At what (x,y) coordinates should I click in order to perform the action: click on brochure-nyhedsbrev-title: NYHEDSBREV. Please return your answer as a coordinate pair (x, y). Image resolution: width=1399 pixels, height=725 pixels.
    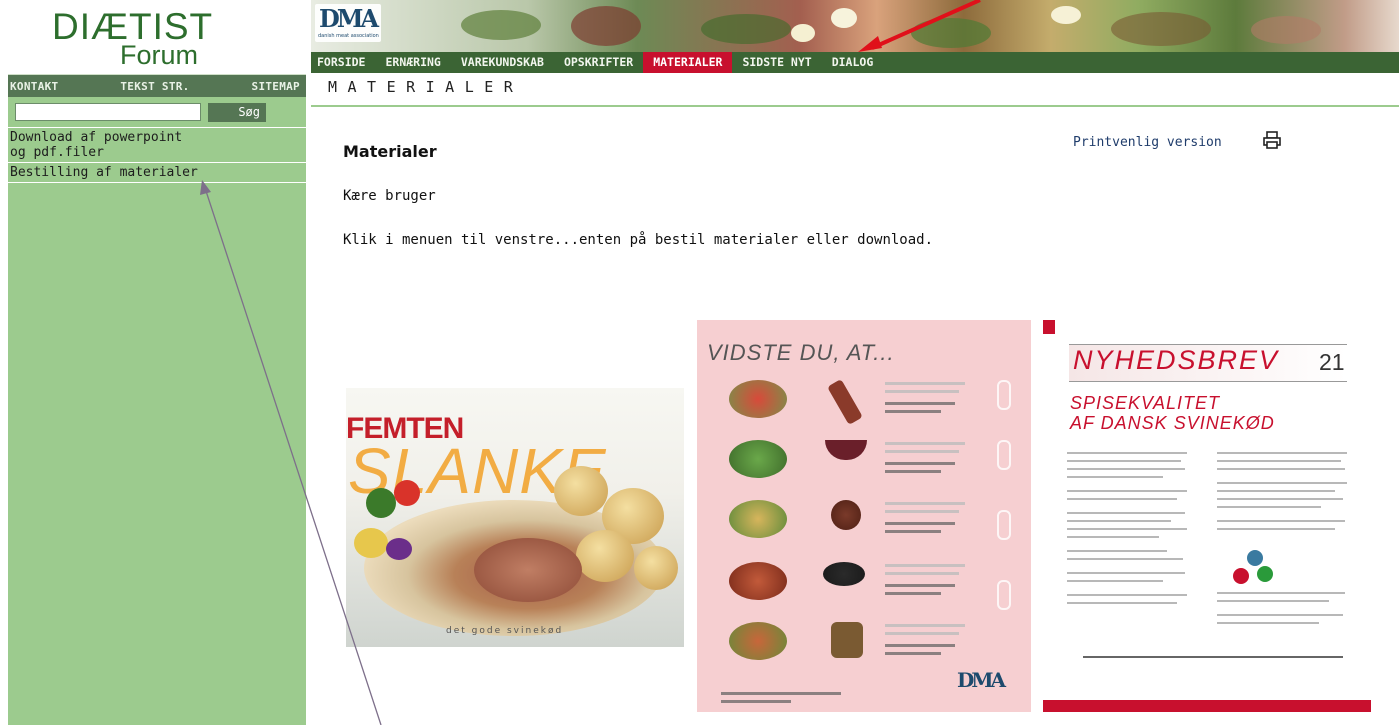
    Looking at the image, I should click on (1176, 360).